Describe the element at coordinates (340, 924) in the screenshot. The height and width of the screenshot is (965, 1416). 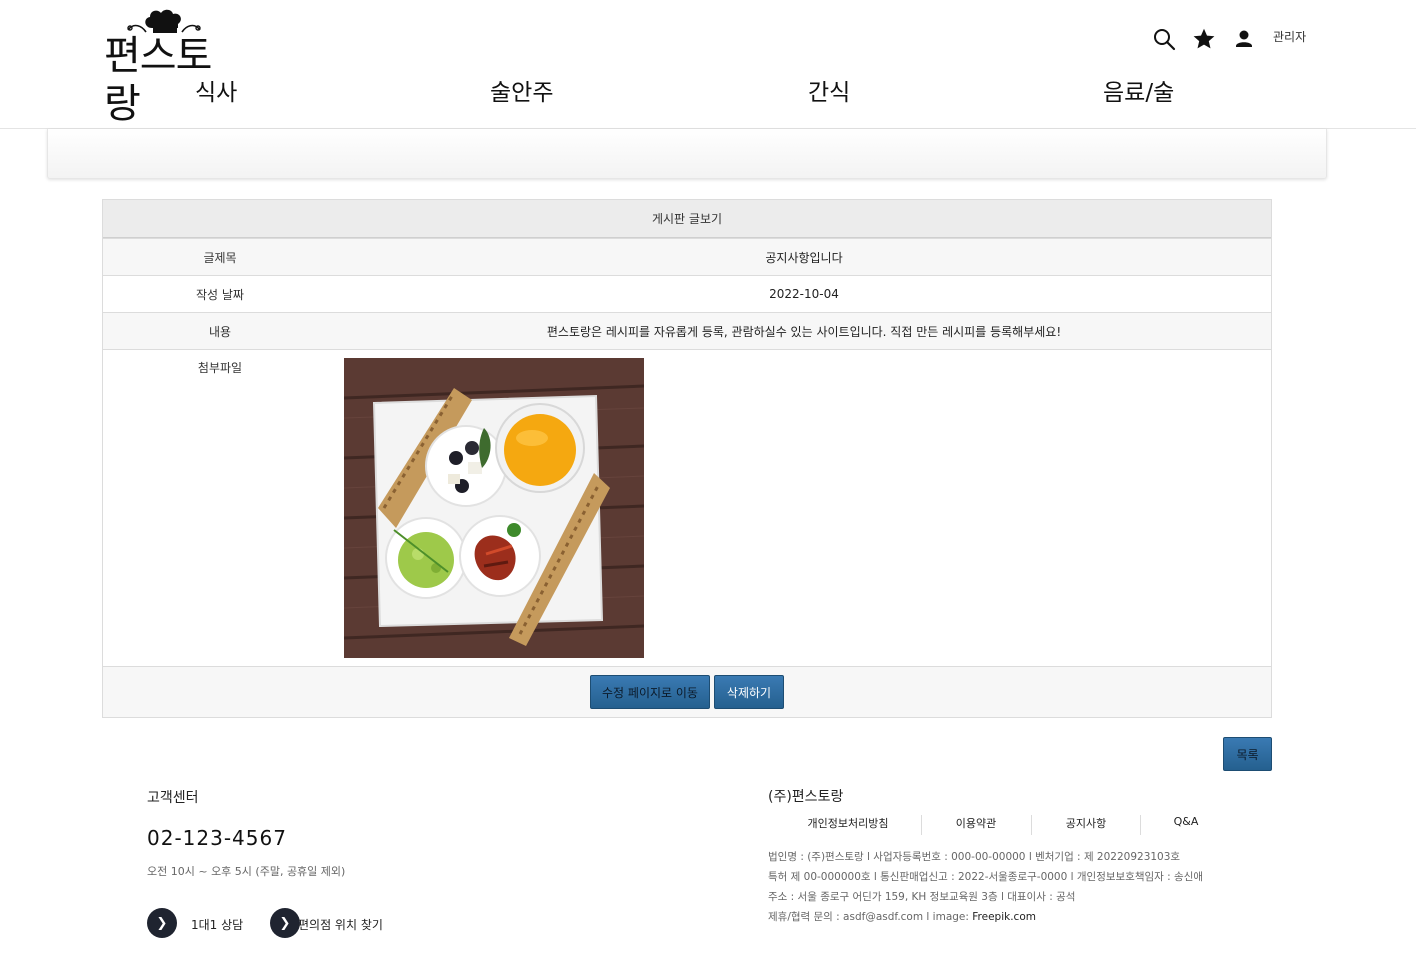
I see `store-locator-link: 편의점 위치 찾기` at that location.